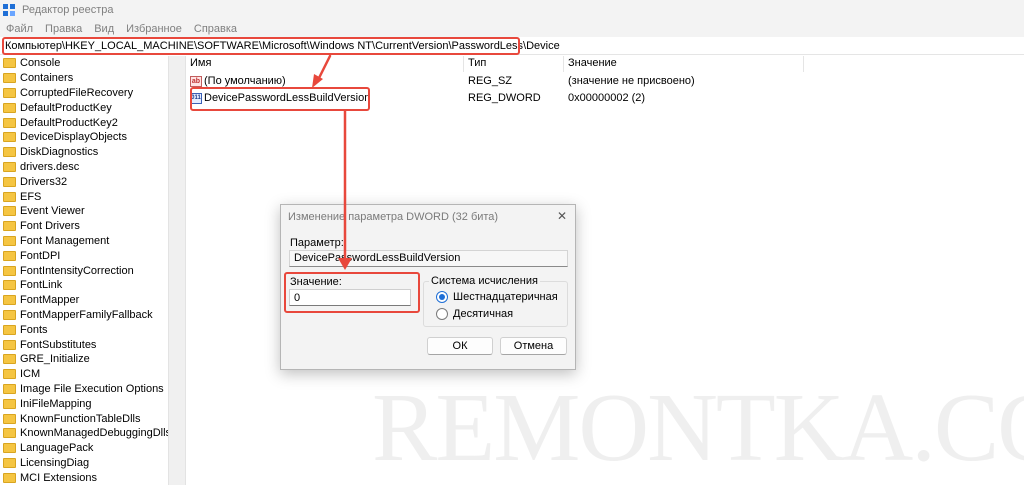  Describe the element at coordinates (84, 241) in the screenshot. I see `tree-item: Font Management` at that location.